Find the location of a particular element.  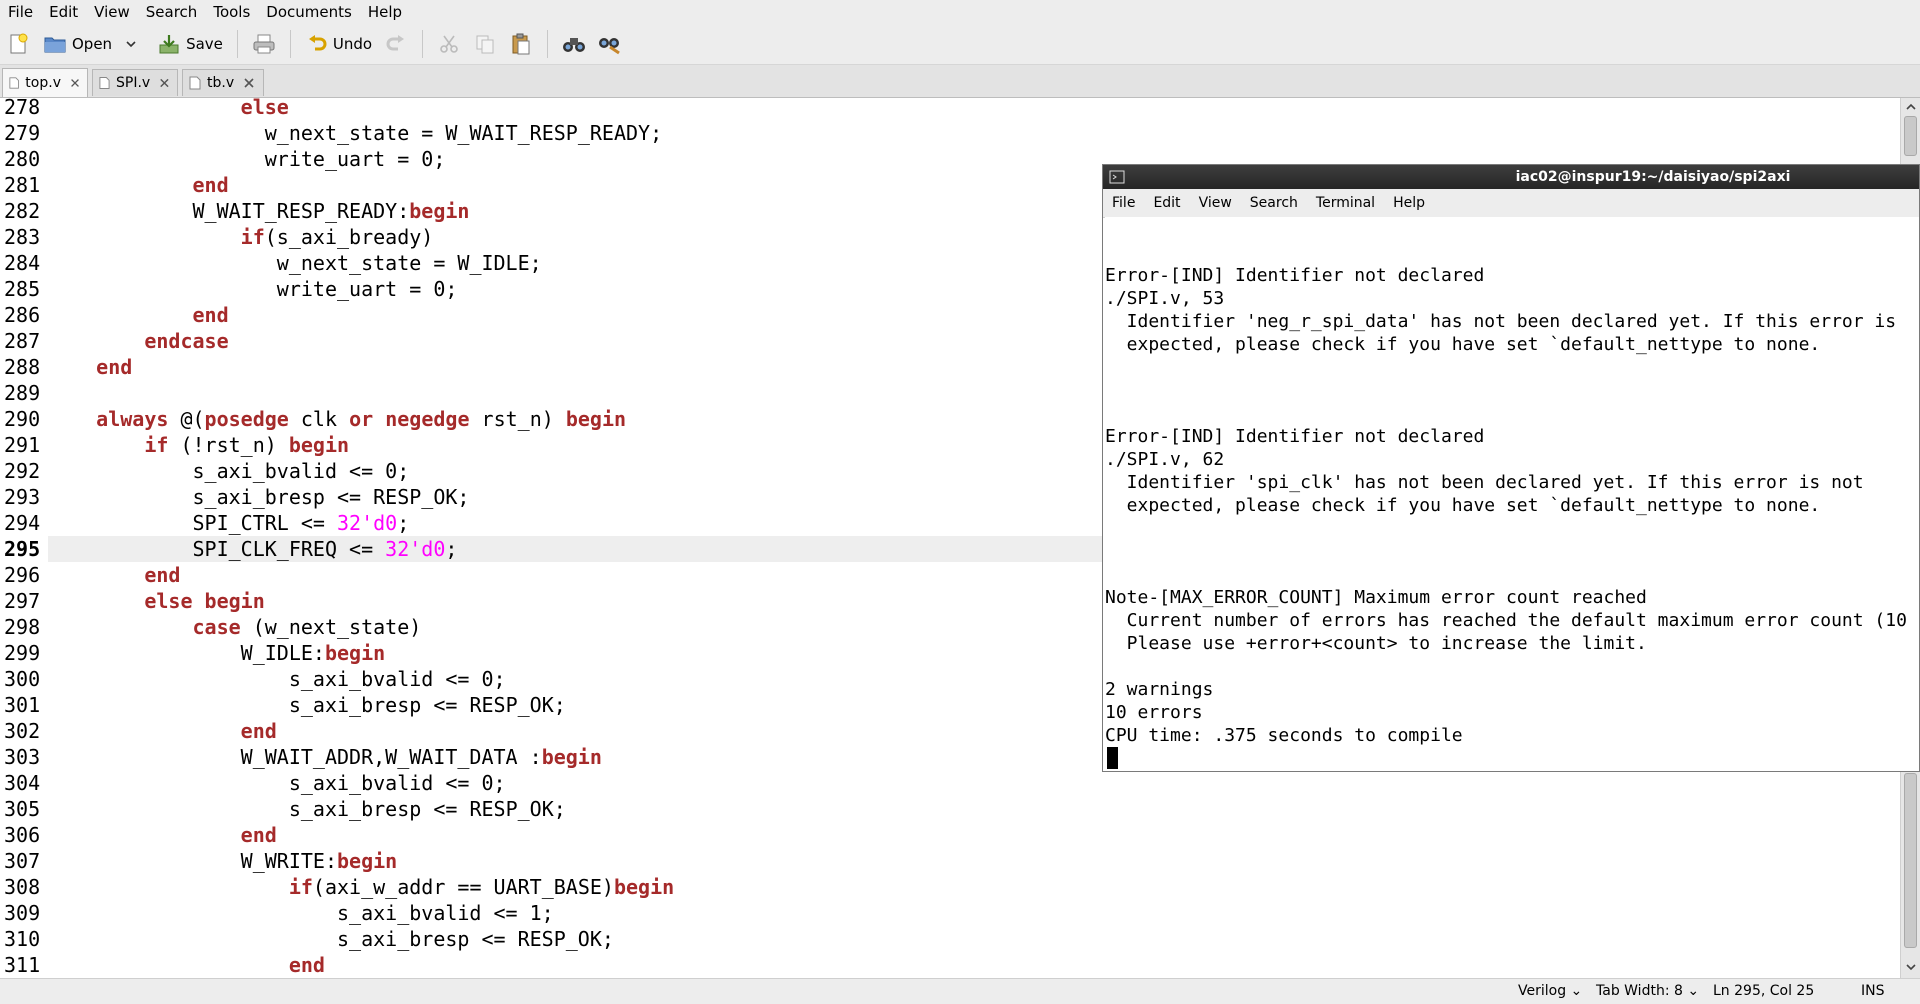

keyword-token: else is located at coordinates (264, 108).